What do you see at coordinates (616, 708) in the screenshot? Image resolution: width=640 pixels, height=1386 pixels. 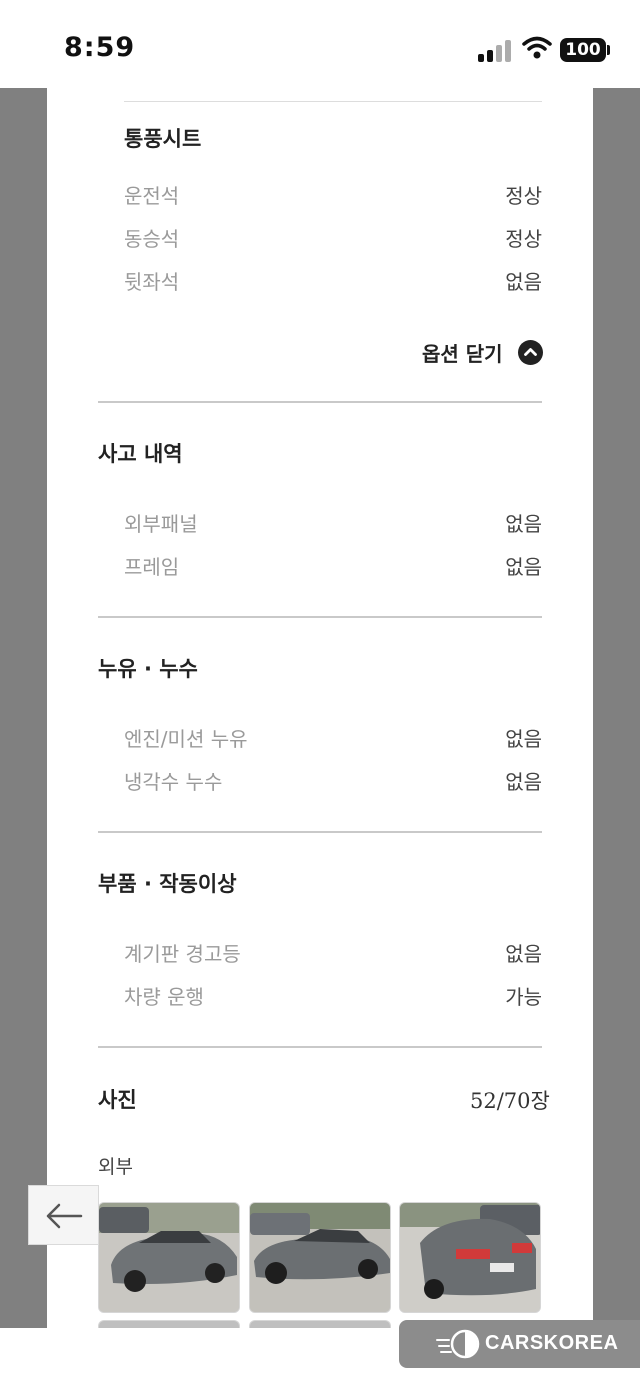 I see `right-backdrop` at bounding box center [616, 708].